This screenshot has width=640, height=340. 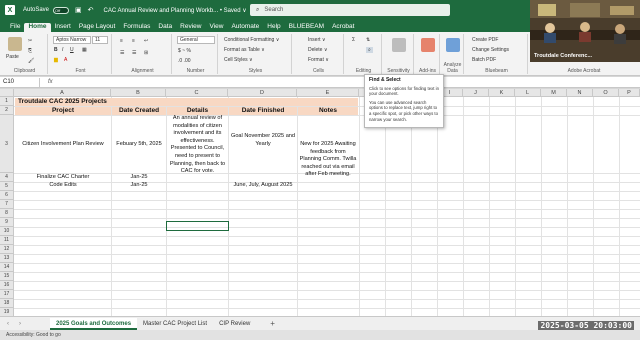 I want to click on italic-button: I, so click(x=62, y=50).